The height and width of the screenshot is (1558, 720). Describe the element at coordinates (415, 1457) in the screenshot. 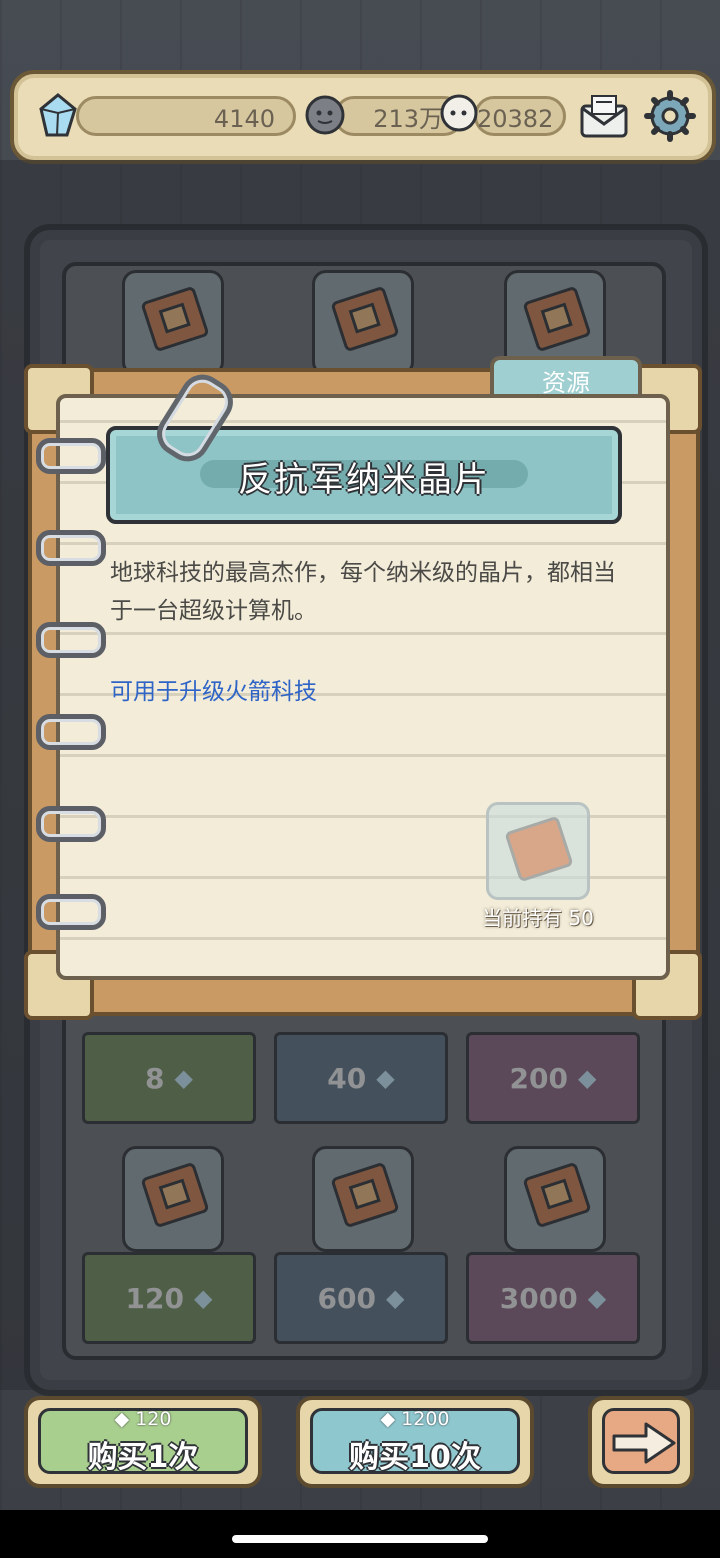

I see `buy-ten-label: 购买10次` at that location.